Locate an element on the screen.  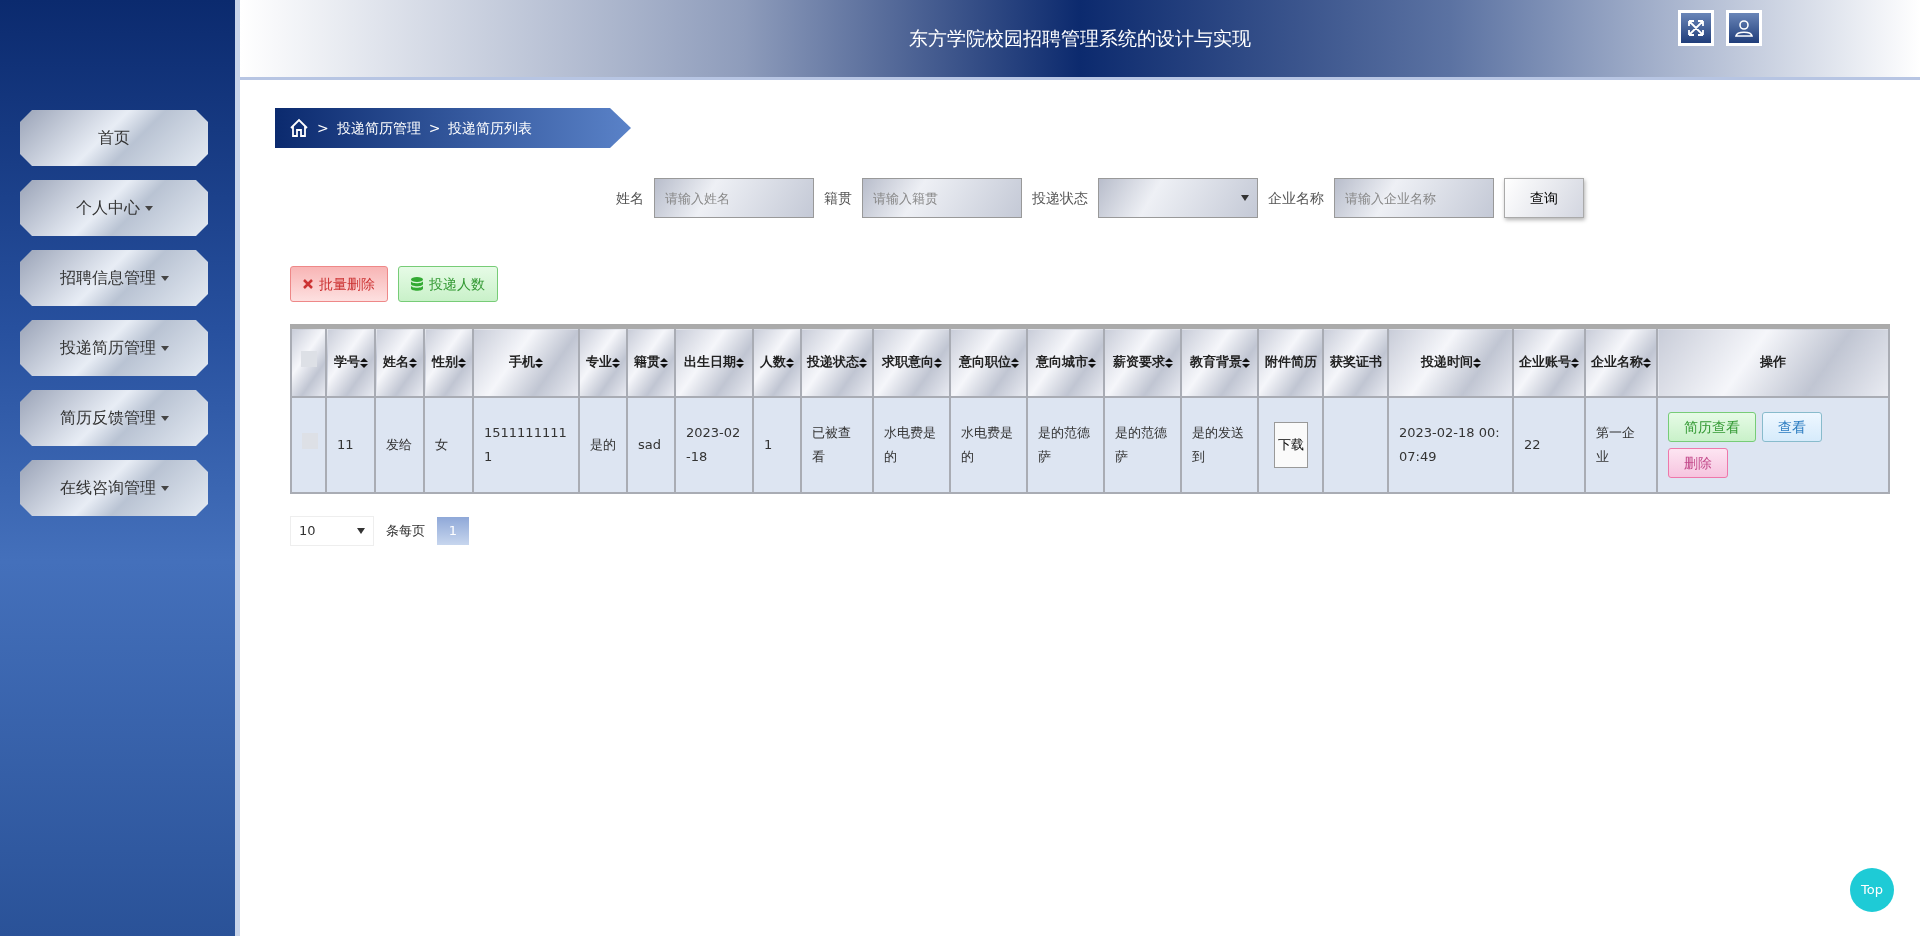
table-cell: 2023-02-18 00:07:49 is located at coordinates (1450, 444).